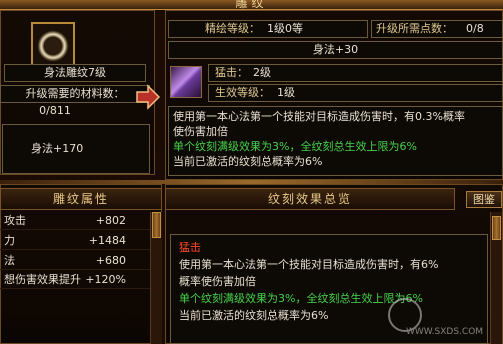 This screenshot has height=344, width=503. What do you see at coordinates (55, 110) in the screenshot?
I see `material-value: 0/811` at bounding box center [55, 110].